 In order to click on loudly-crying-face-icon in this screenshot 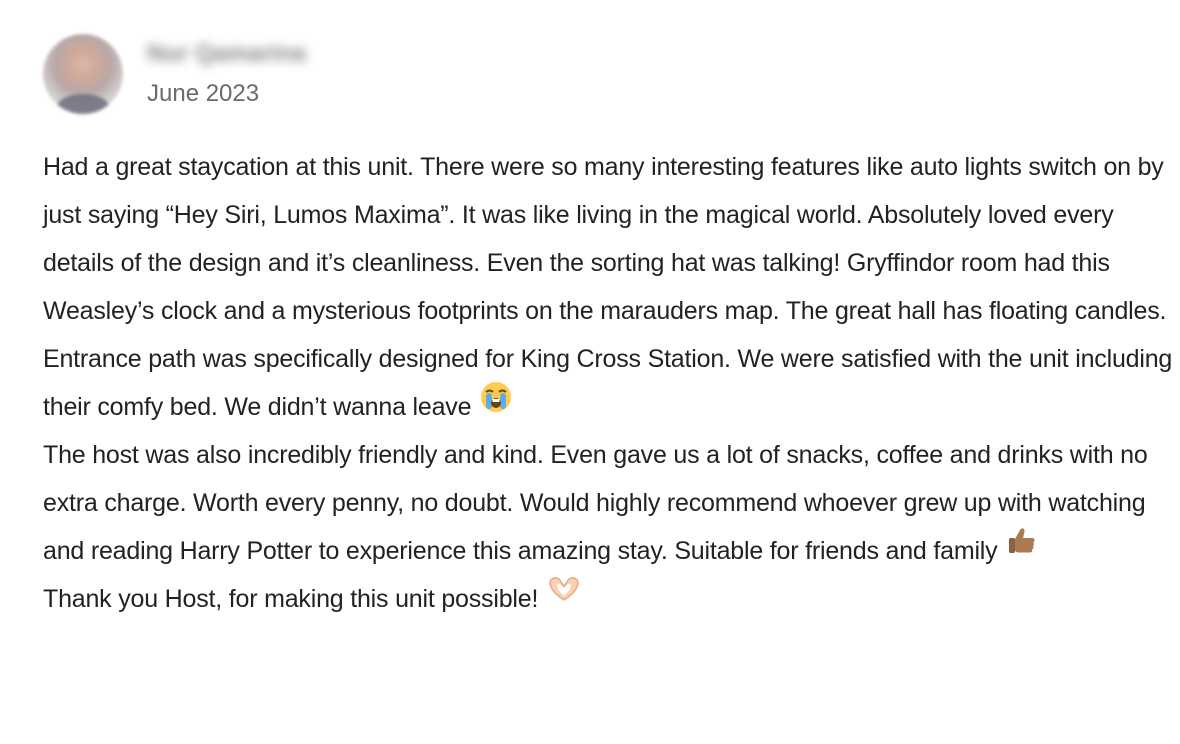, I will do `click(496, 405)`.